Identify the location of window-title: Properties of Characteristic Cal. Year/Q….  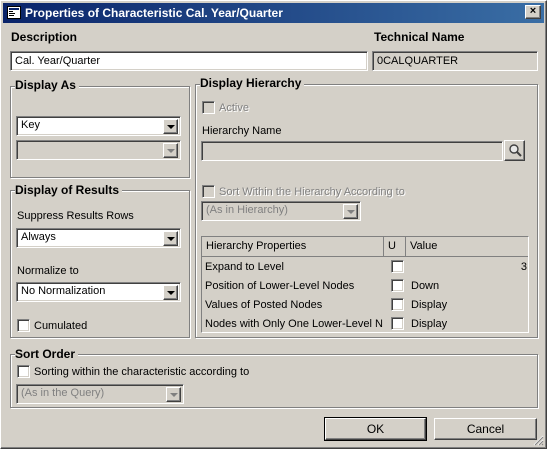
(154, 13).